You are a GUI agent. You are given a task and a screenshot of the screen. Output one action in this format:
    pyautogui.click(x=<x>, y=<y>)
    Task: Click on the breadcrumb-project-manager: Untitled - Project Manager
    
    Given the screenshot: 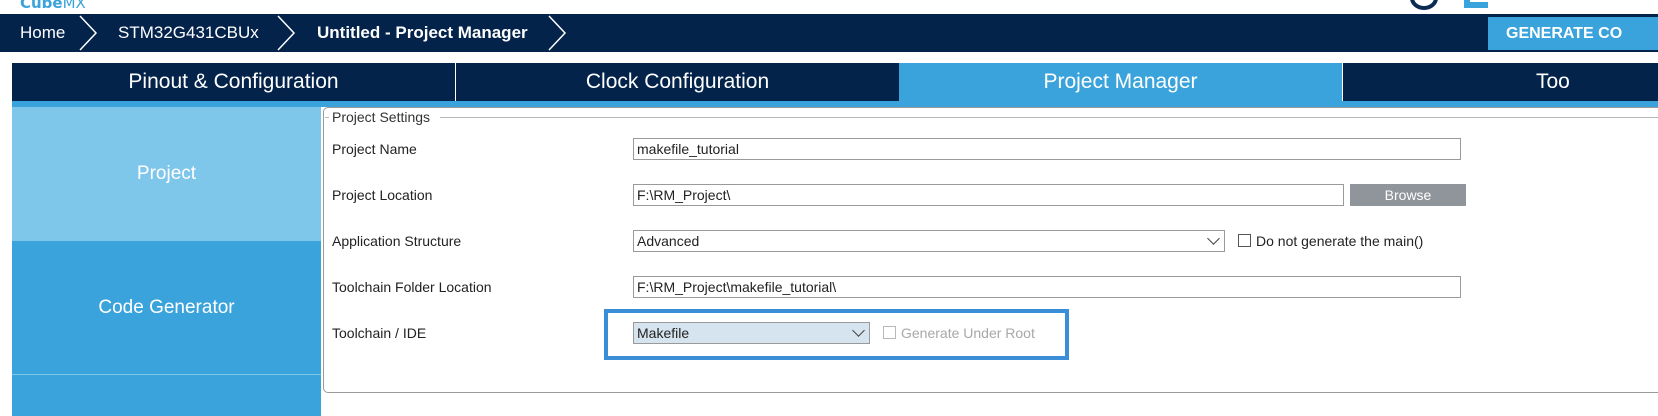 What is the action you would take?
    pyautogui.click(x=422, y=33)
    